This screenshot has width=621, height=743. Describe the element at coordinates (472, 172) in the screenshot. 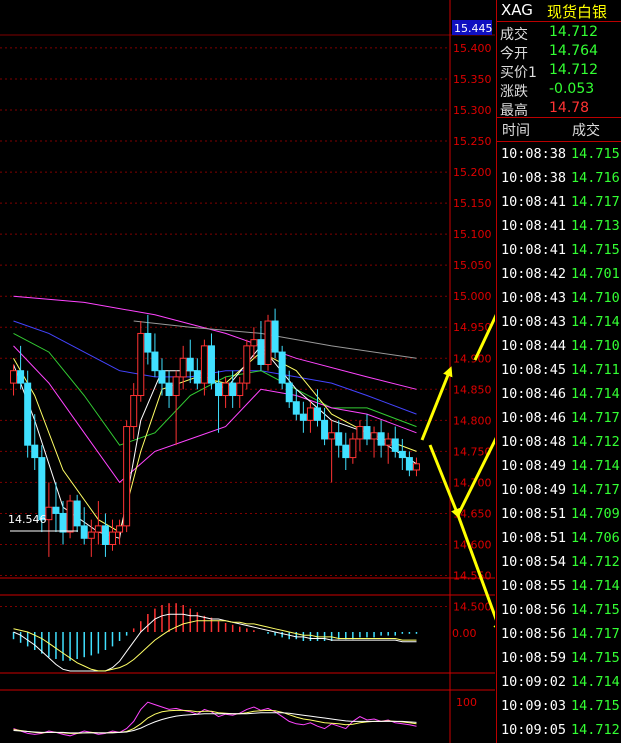

I see `y-tick-label: 15.200` at that location.